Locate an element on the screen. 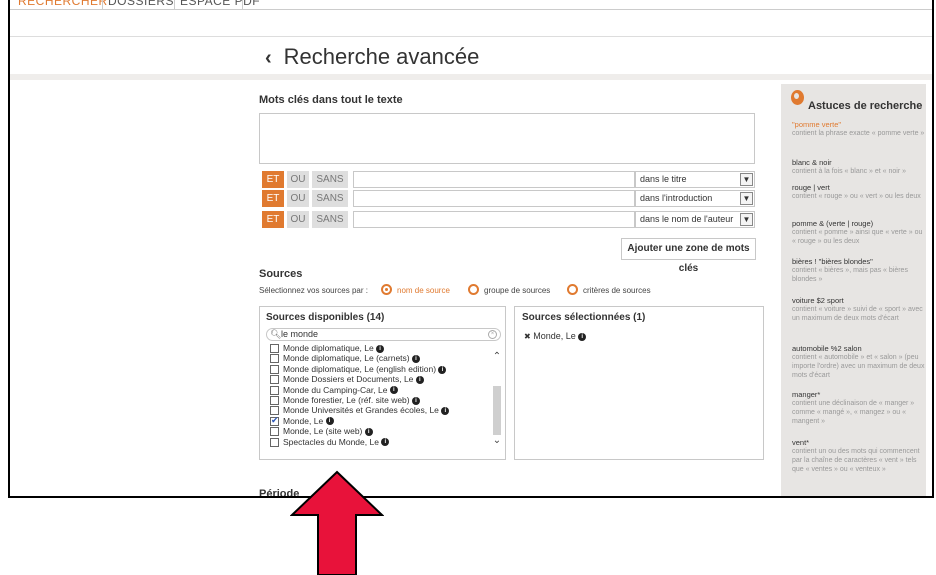 Image resolution: width=936 pixels, height=575 pixels. tab-dossiers: DOSSIERS is located at coordinates (141, 4).